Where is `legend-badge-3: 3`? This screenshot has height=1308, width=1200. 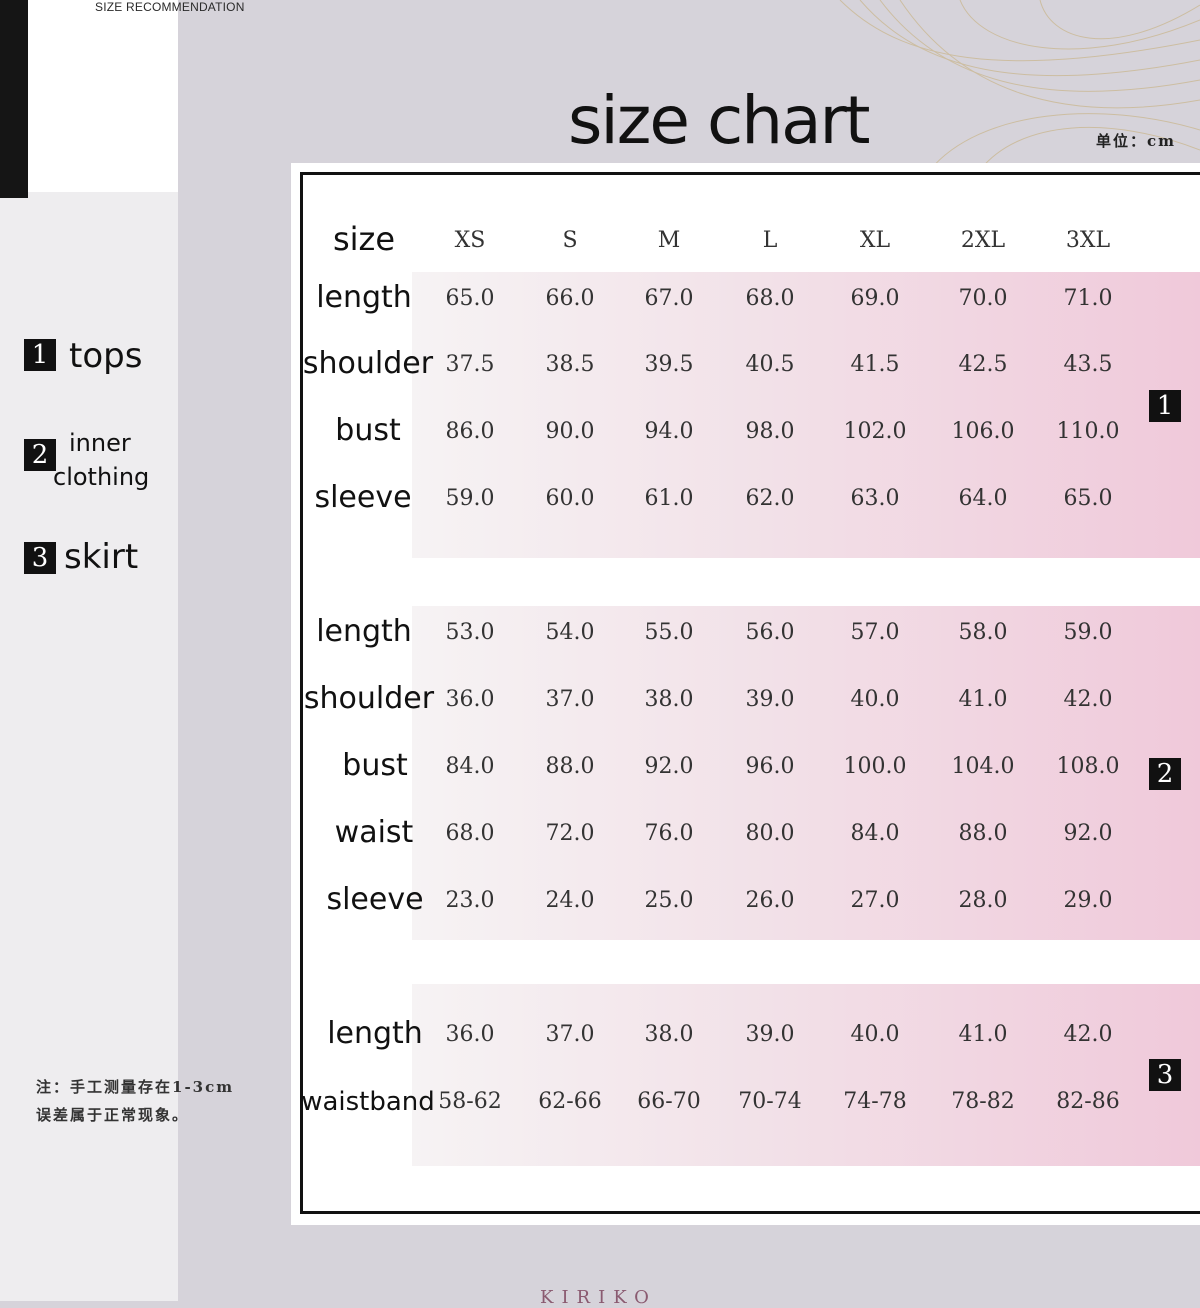 legend-badge-3: 3 is located at coordinates (40, 558).